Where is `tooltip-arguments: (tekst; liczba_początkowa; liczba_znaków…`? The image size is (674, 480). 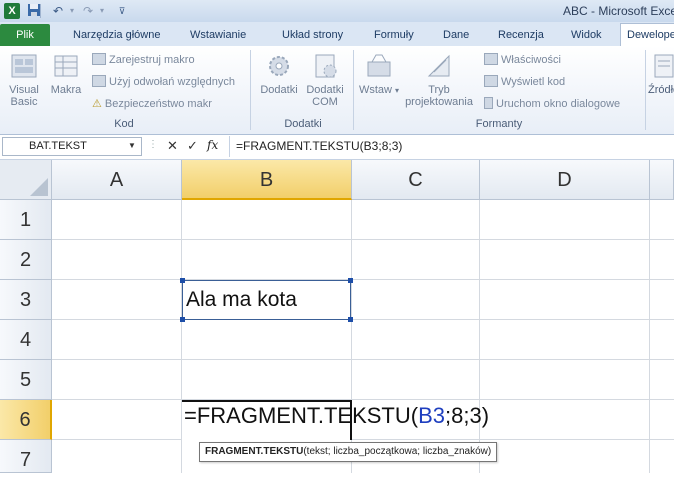
tooltip-arguments: (tekst; liczba_początkowa; liczba_znaków… is located at coordinates (397, 451).